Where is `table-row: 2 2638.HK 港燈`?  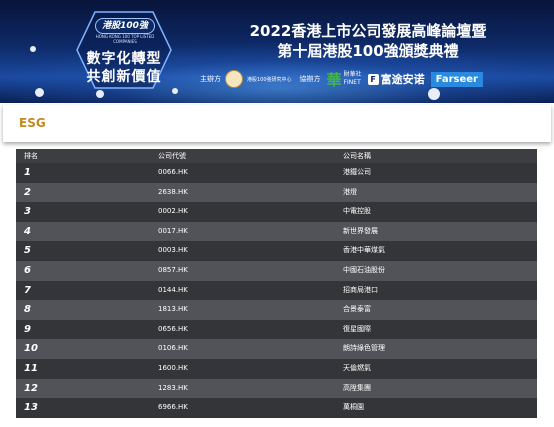 table-row: 2 2638.HK 港燈 is located at coordinates (276, 192).